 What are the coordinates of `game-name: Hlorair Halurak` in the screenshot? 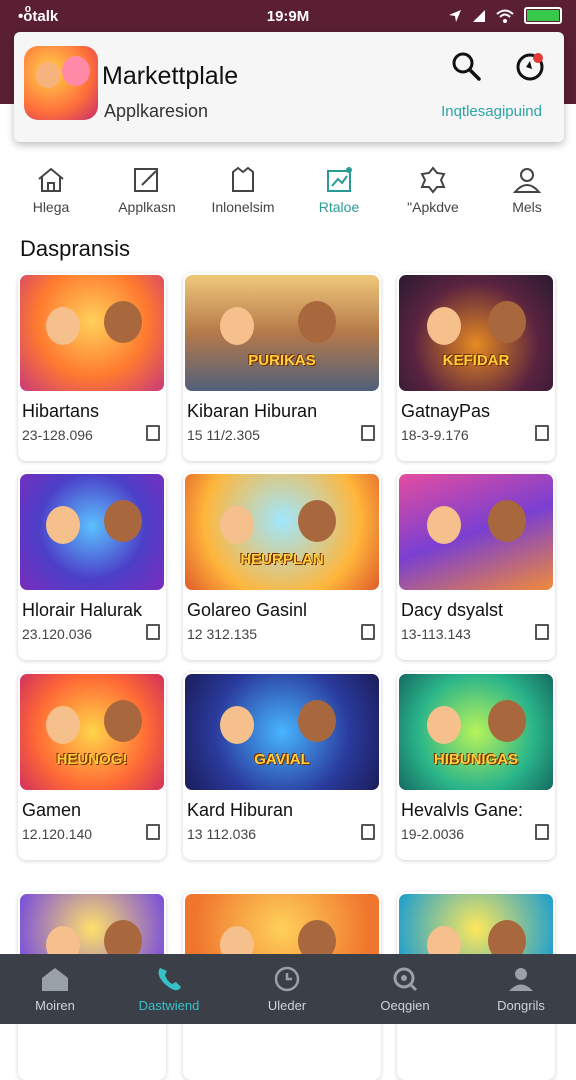 It's located at (82, 610).